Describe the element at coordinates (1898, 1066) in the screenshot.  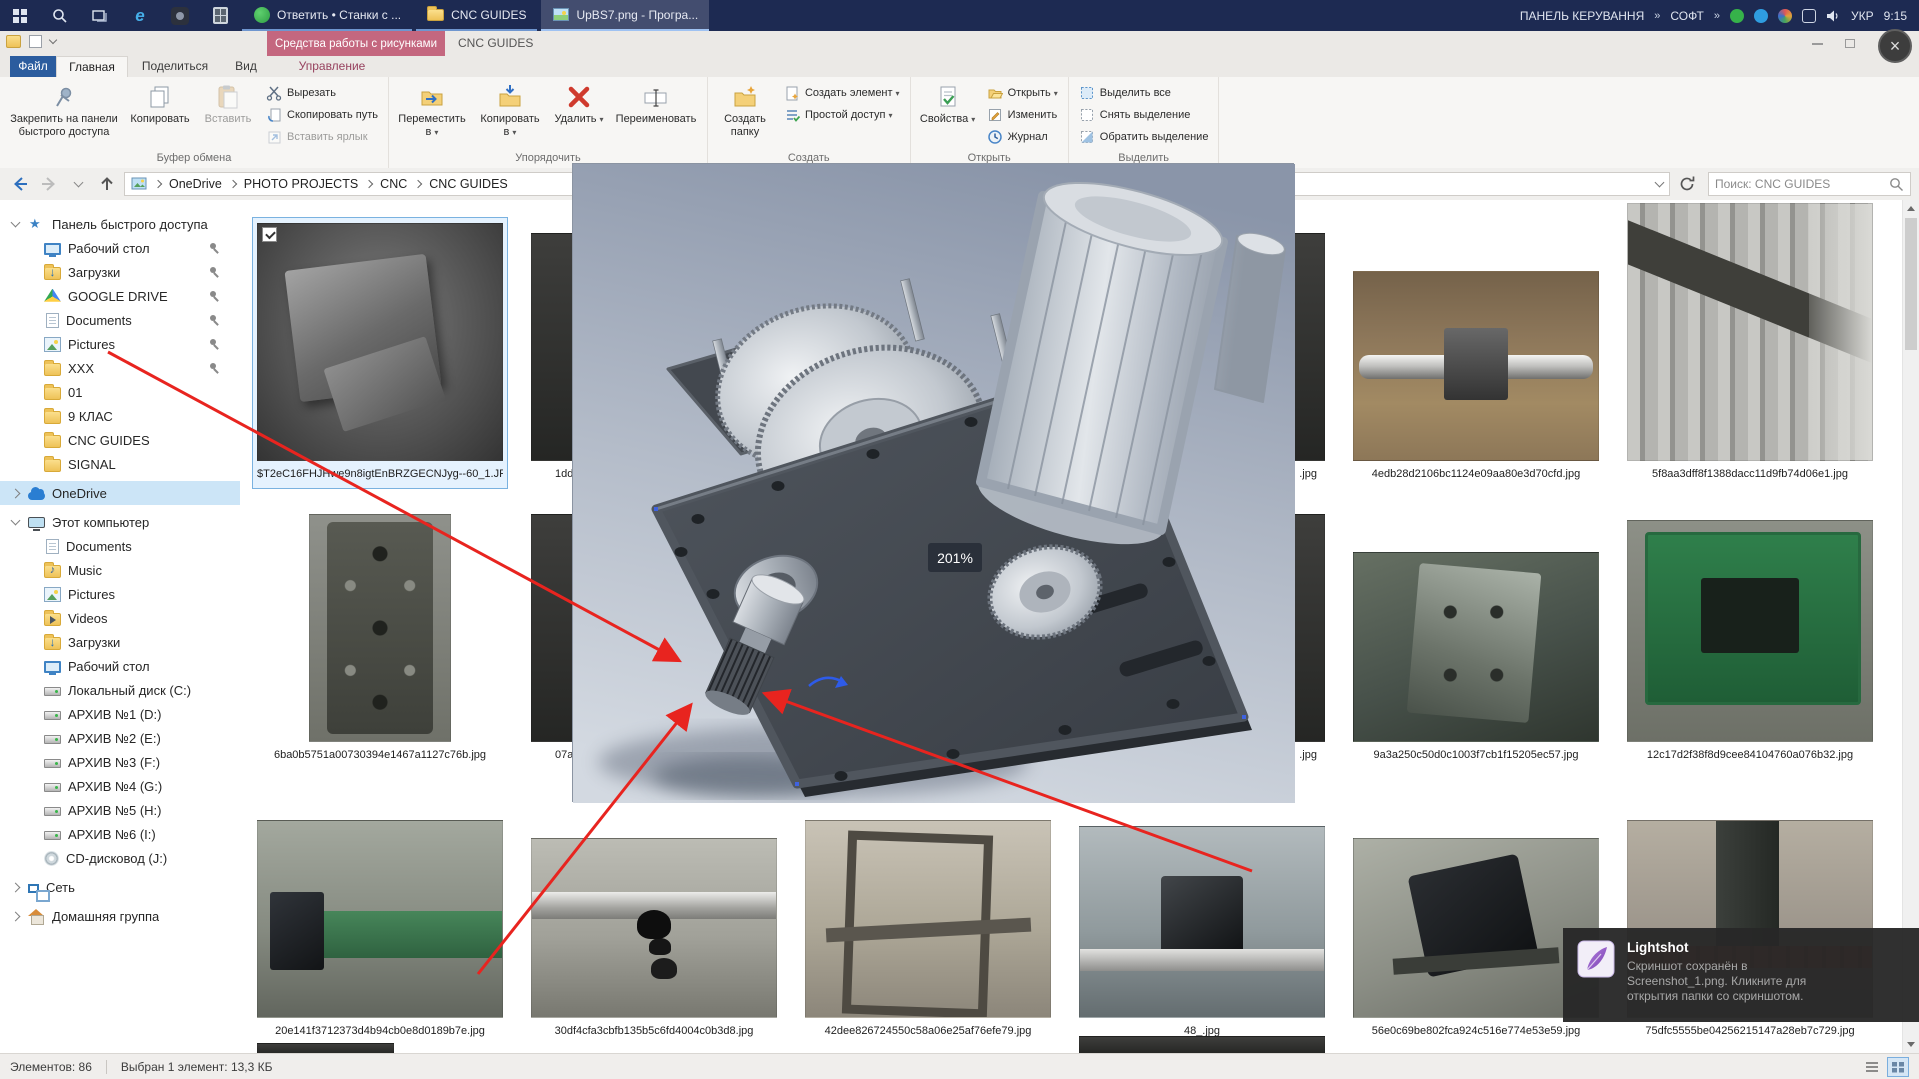
I see `large-icons-view-button` at that location.